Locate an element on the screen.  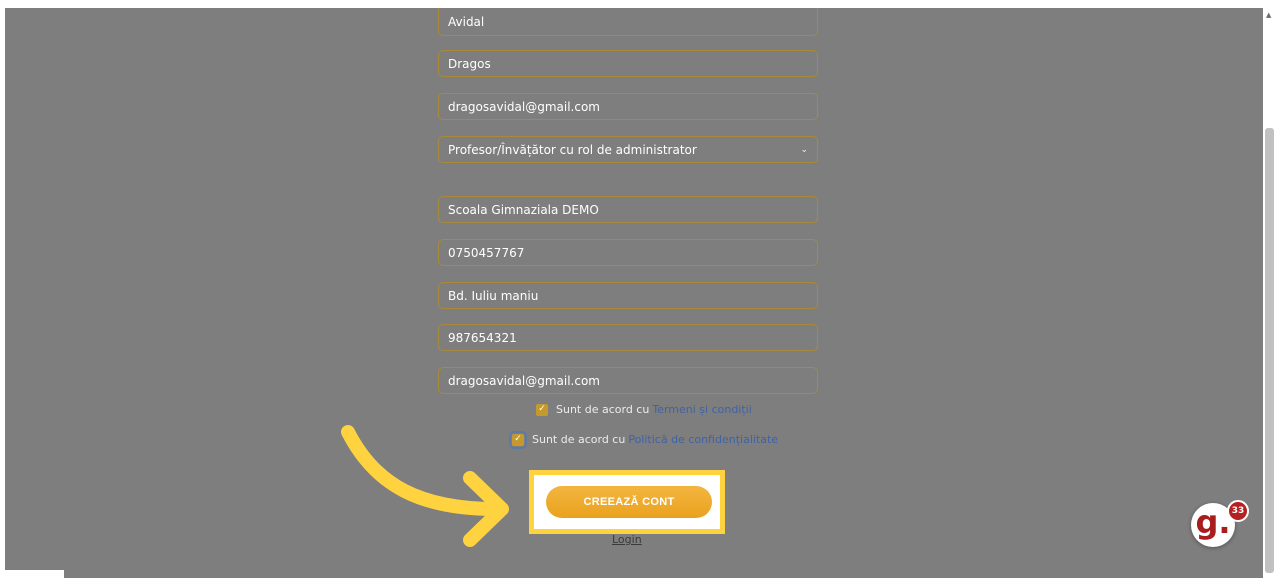
scroll-up-icon: ▲ is located at coordinates (1268, 15).